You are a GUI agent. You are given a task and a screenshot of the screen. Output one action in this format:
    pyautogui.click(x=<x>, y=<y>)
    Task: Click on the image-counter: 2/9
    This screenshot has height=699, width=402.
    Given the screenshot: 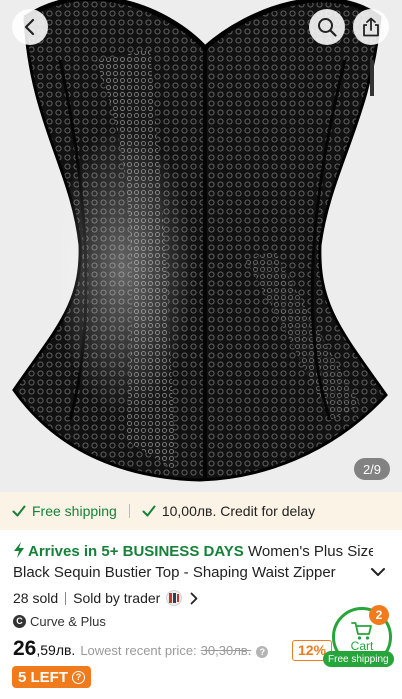 What is the action you would take?
    pyautogui.click(x=372, y=469)
    